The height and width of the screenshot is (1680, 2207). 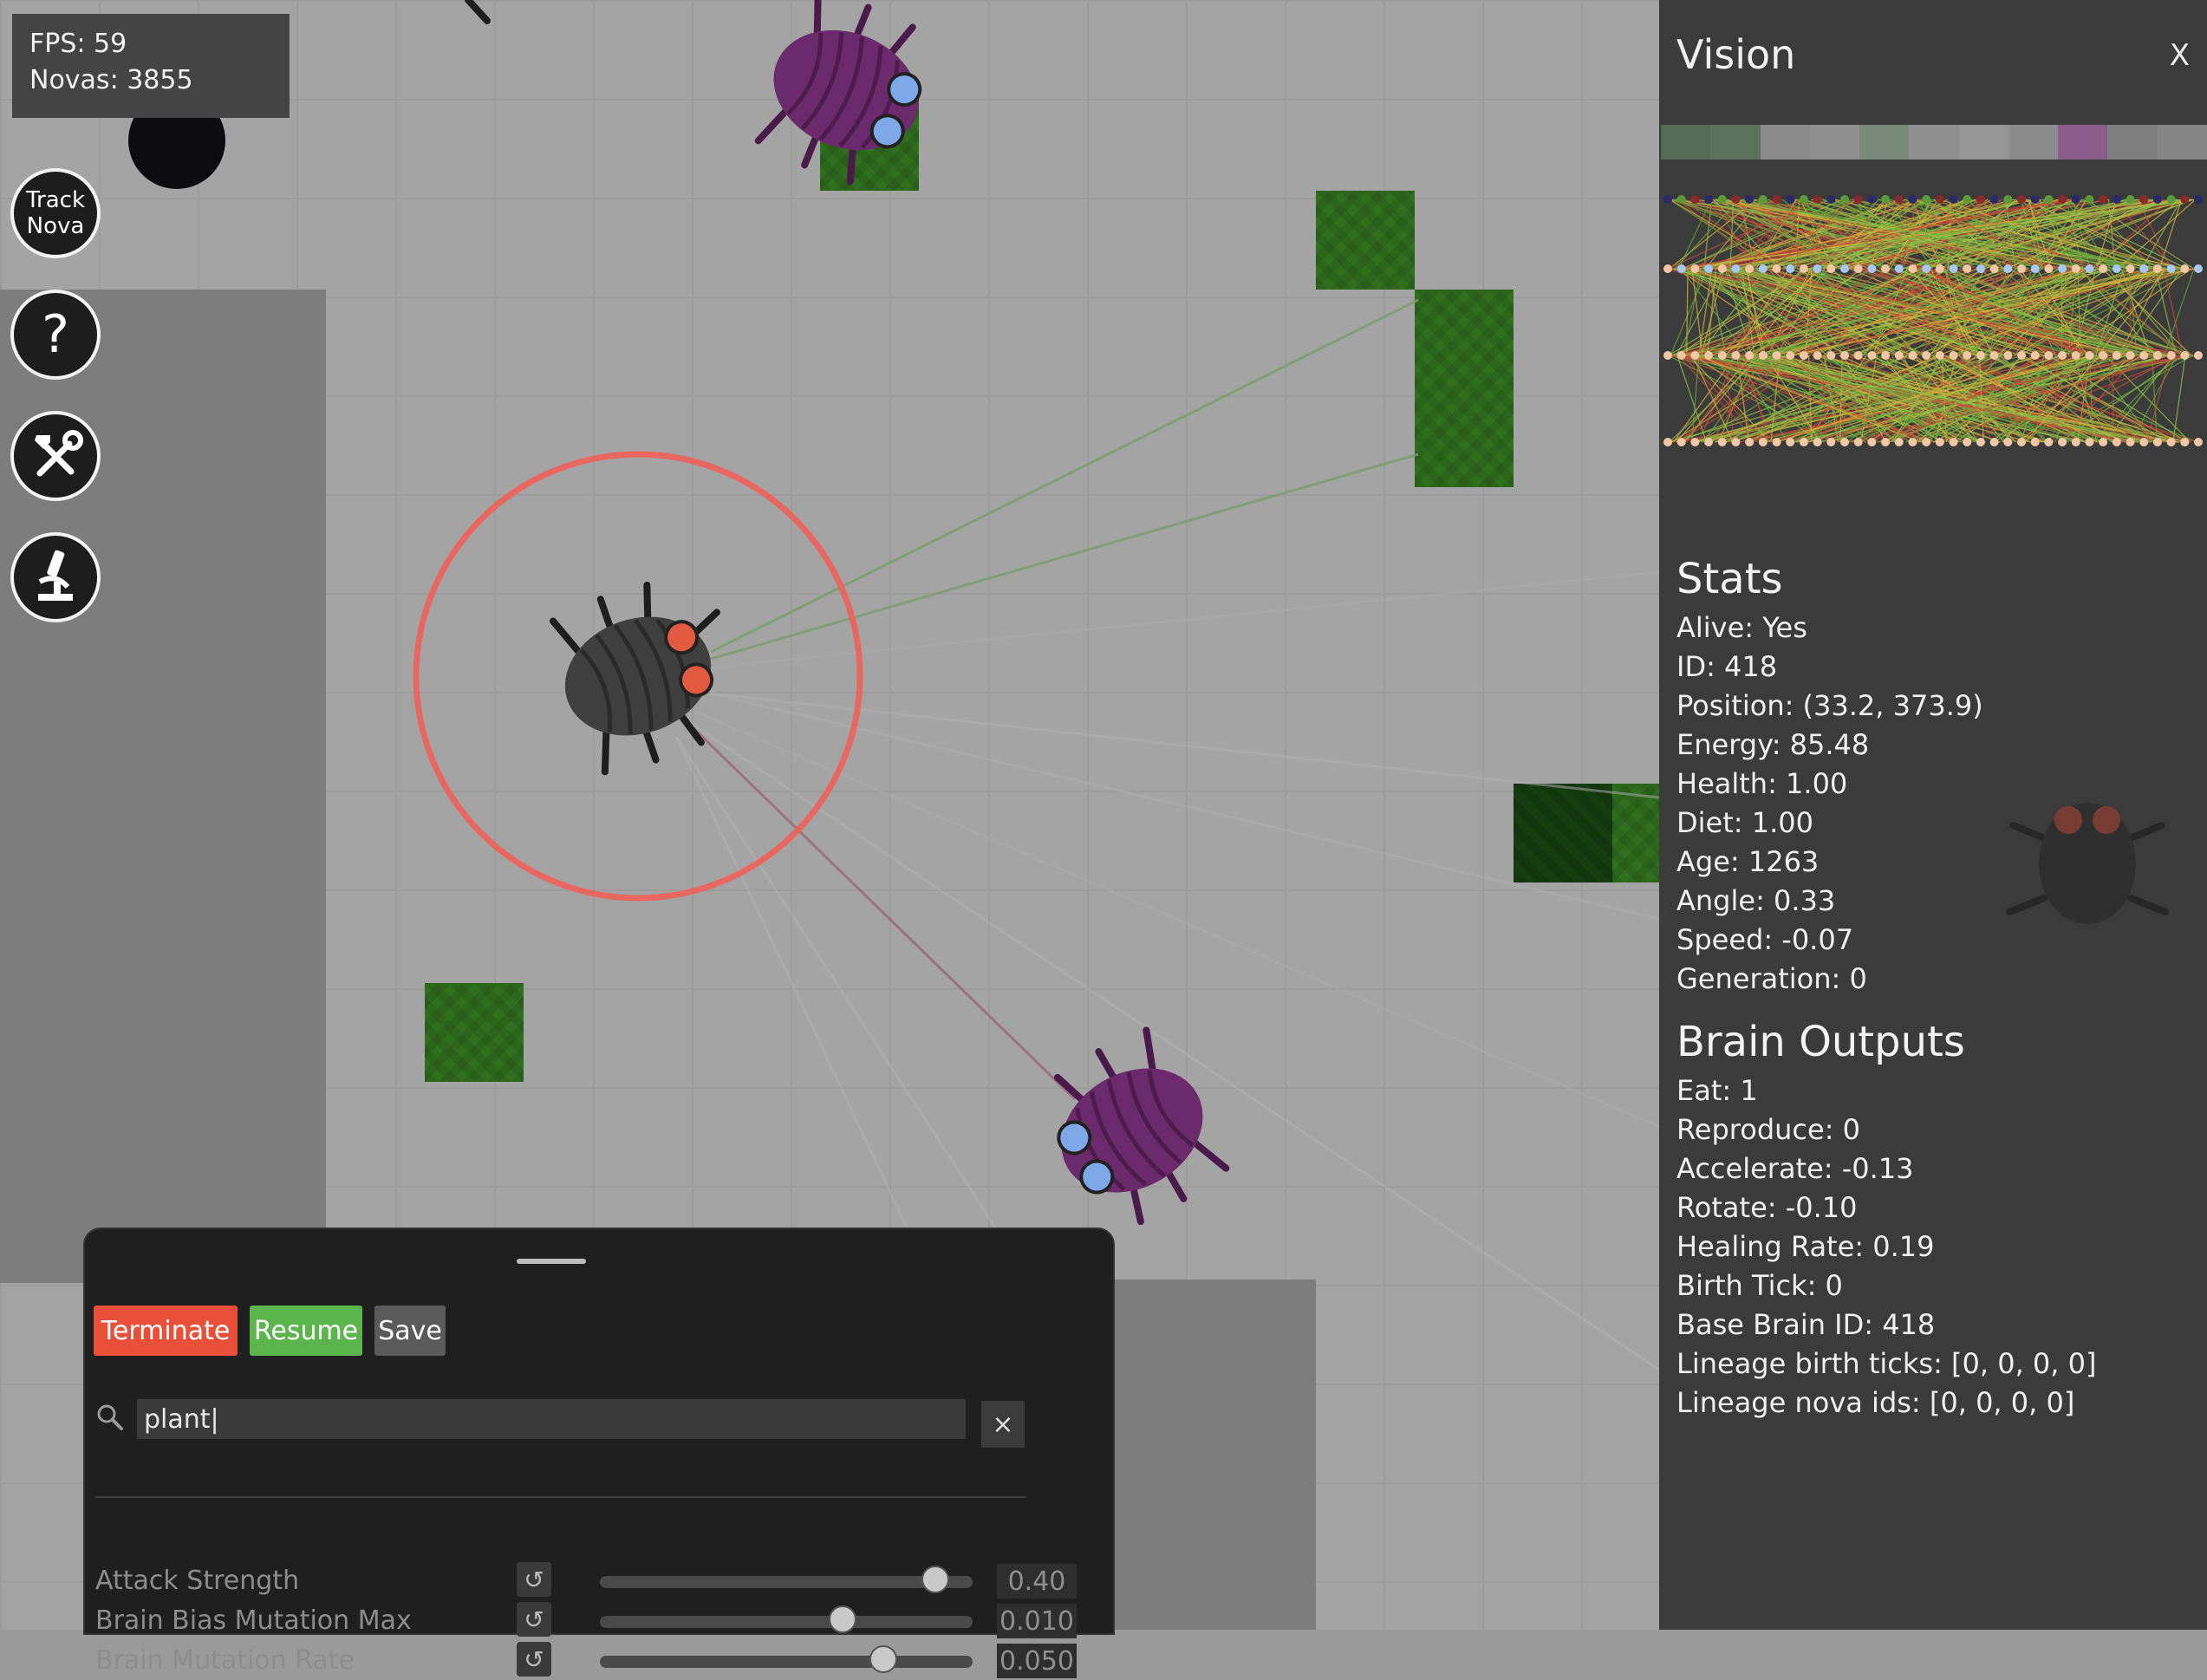 What do you see at coordinates (593, 1621) in the screenshot?
I see `parameter-row: Brain Bias Mutation Max ↺ 0.010` at bounding box center [593, 1621].